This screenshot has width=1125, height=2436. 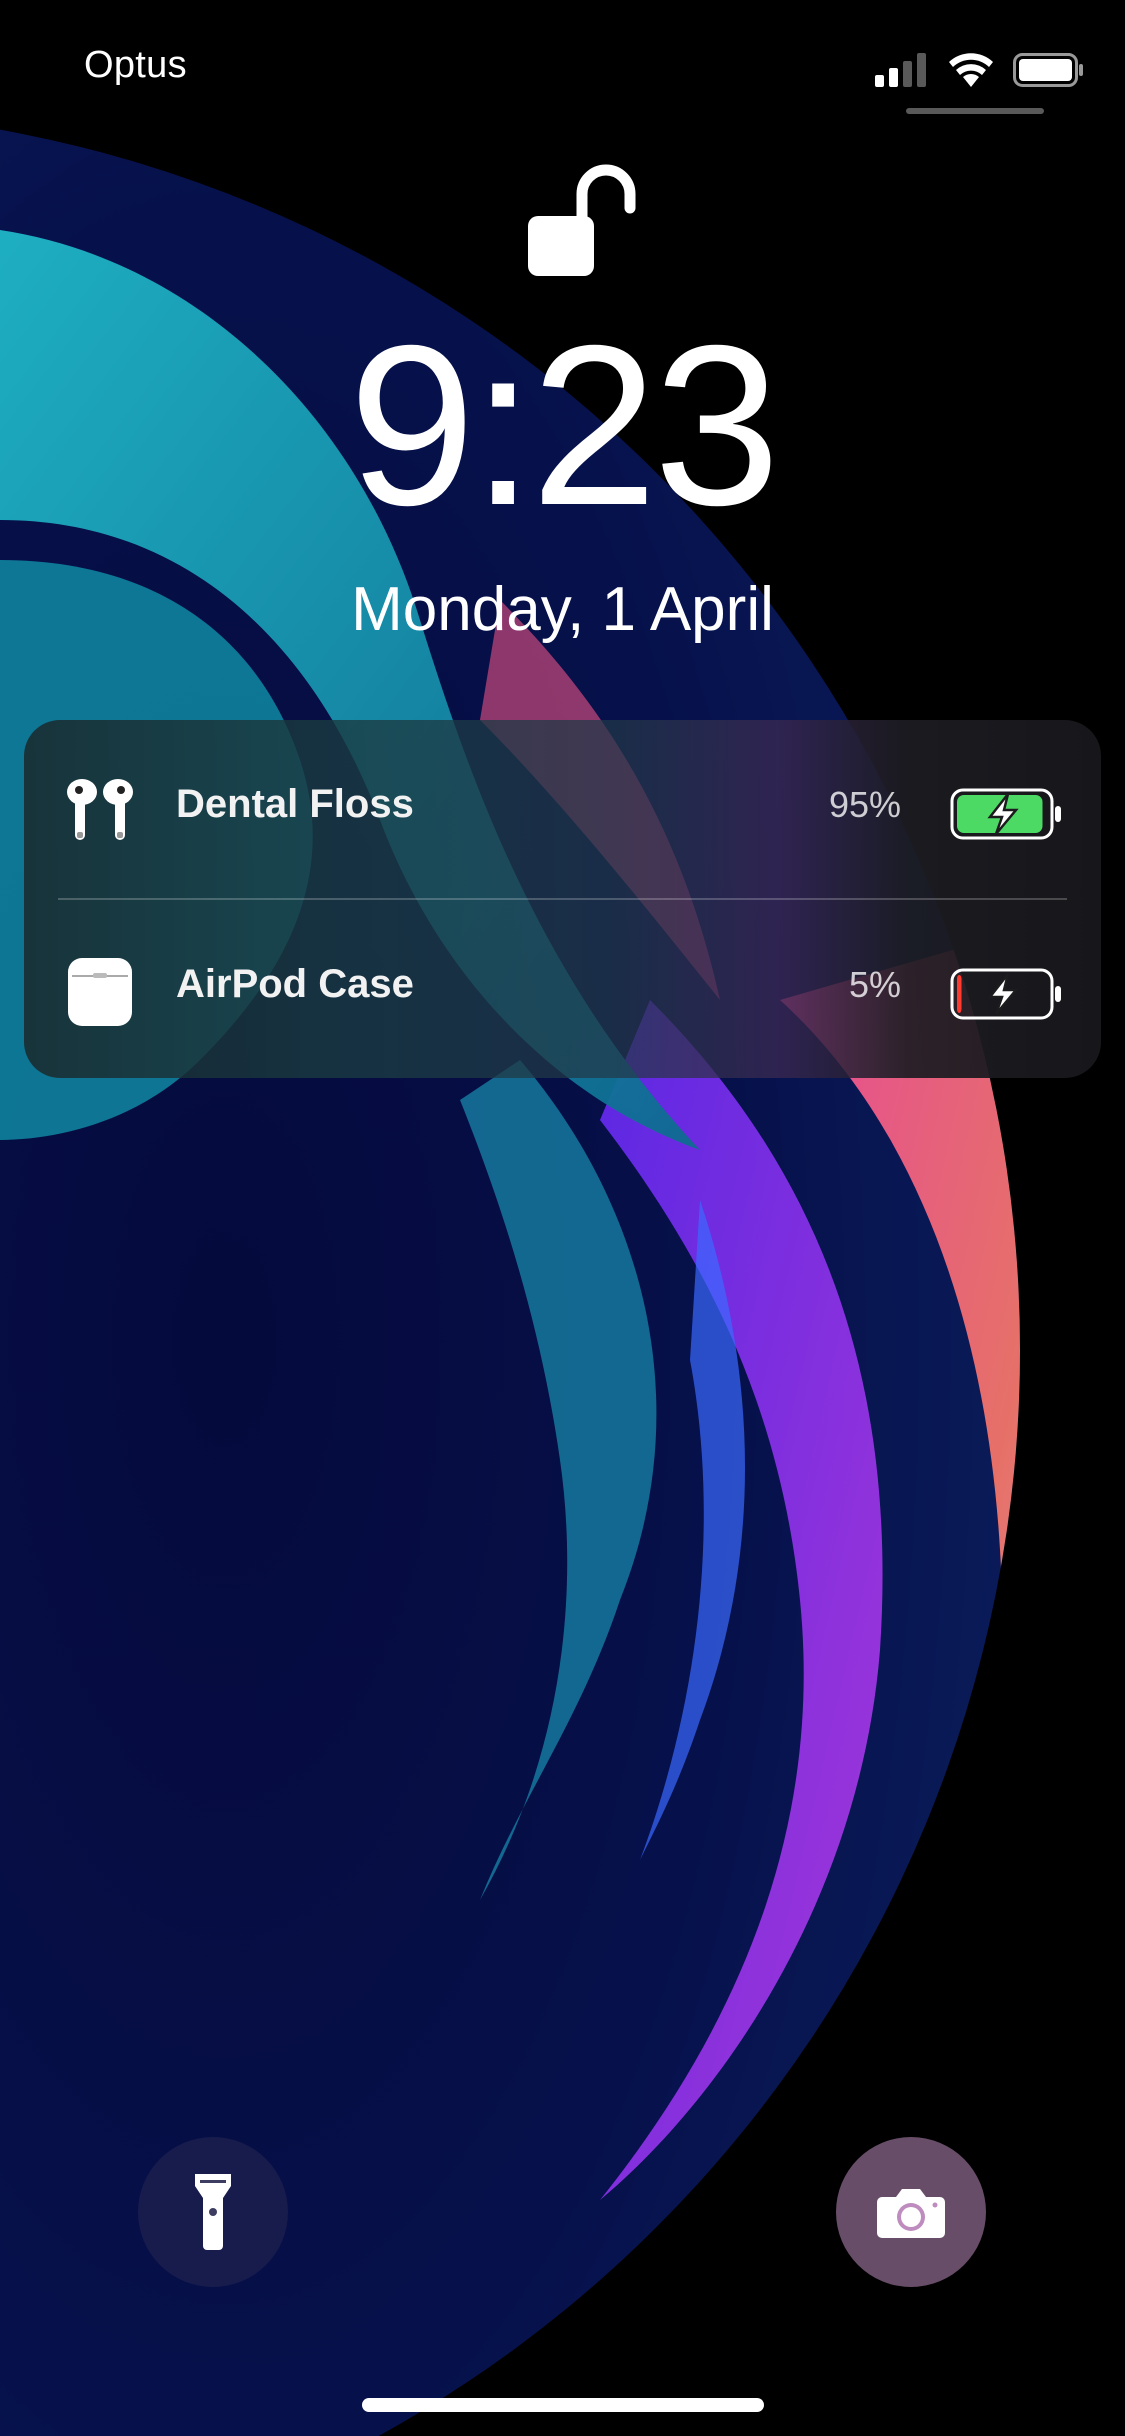 What do you see at coordinates (562, 989) in the screenshot?
I see `device-row-case: AirPod Case 5%` at bounding box center [562, 989].